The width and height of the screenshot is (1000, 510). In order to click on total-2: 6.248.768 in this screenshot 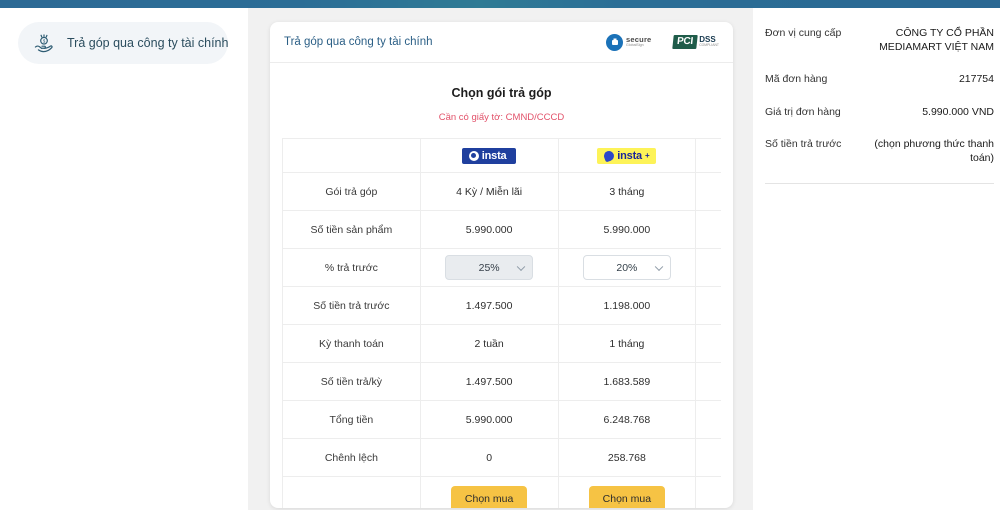, I will do `click(627, 419)`.